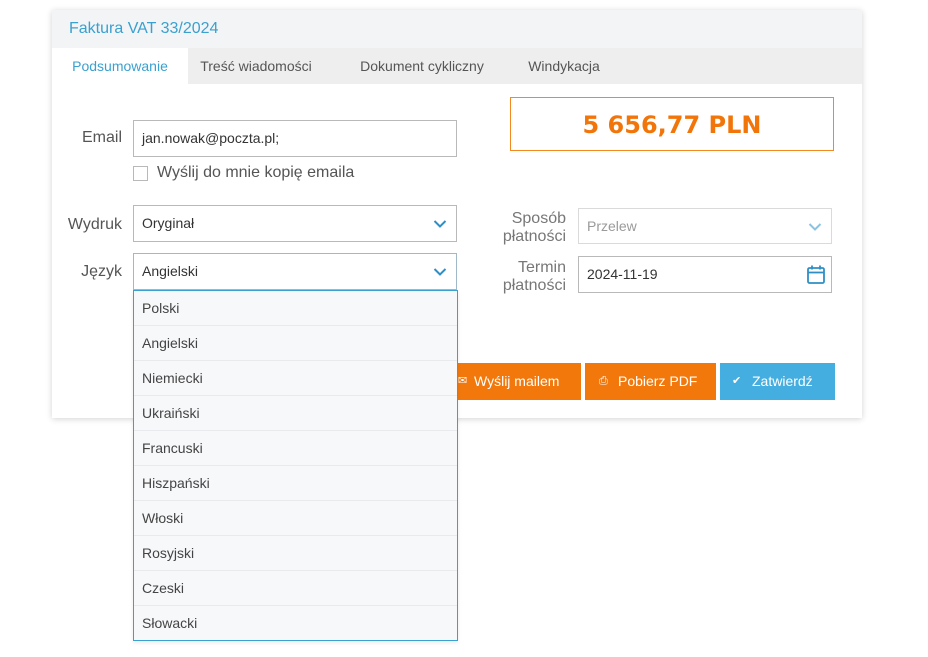 This screenshot has height=657, width=928. Describe the element at coordinates (457, 29) in the screenshot. I see `dialog-titlebar: Faktura VAT 33/2024` at that location.